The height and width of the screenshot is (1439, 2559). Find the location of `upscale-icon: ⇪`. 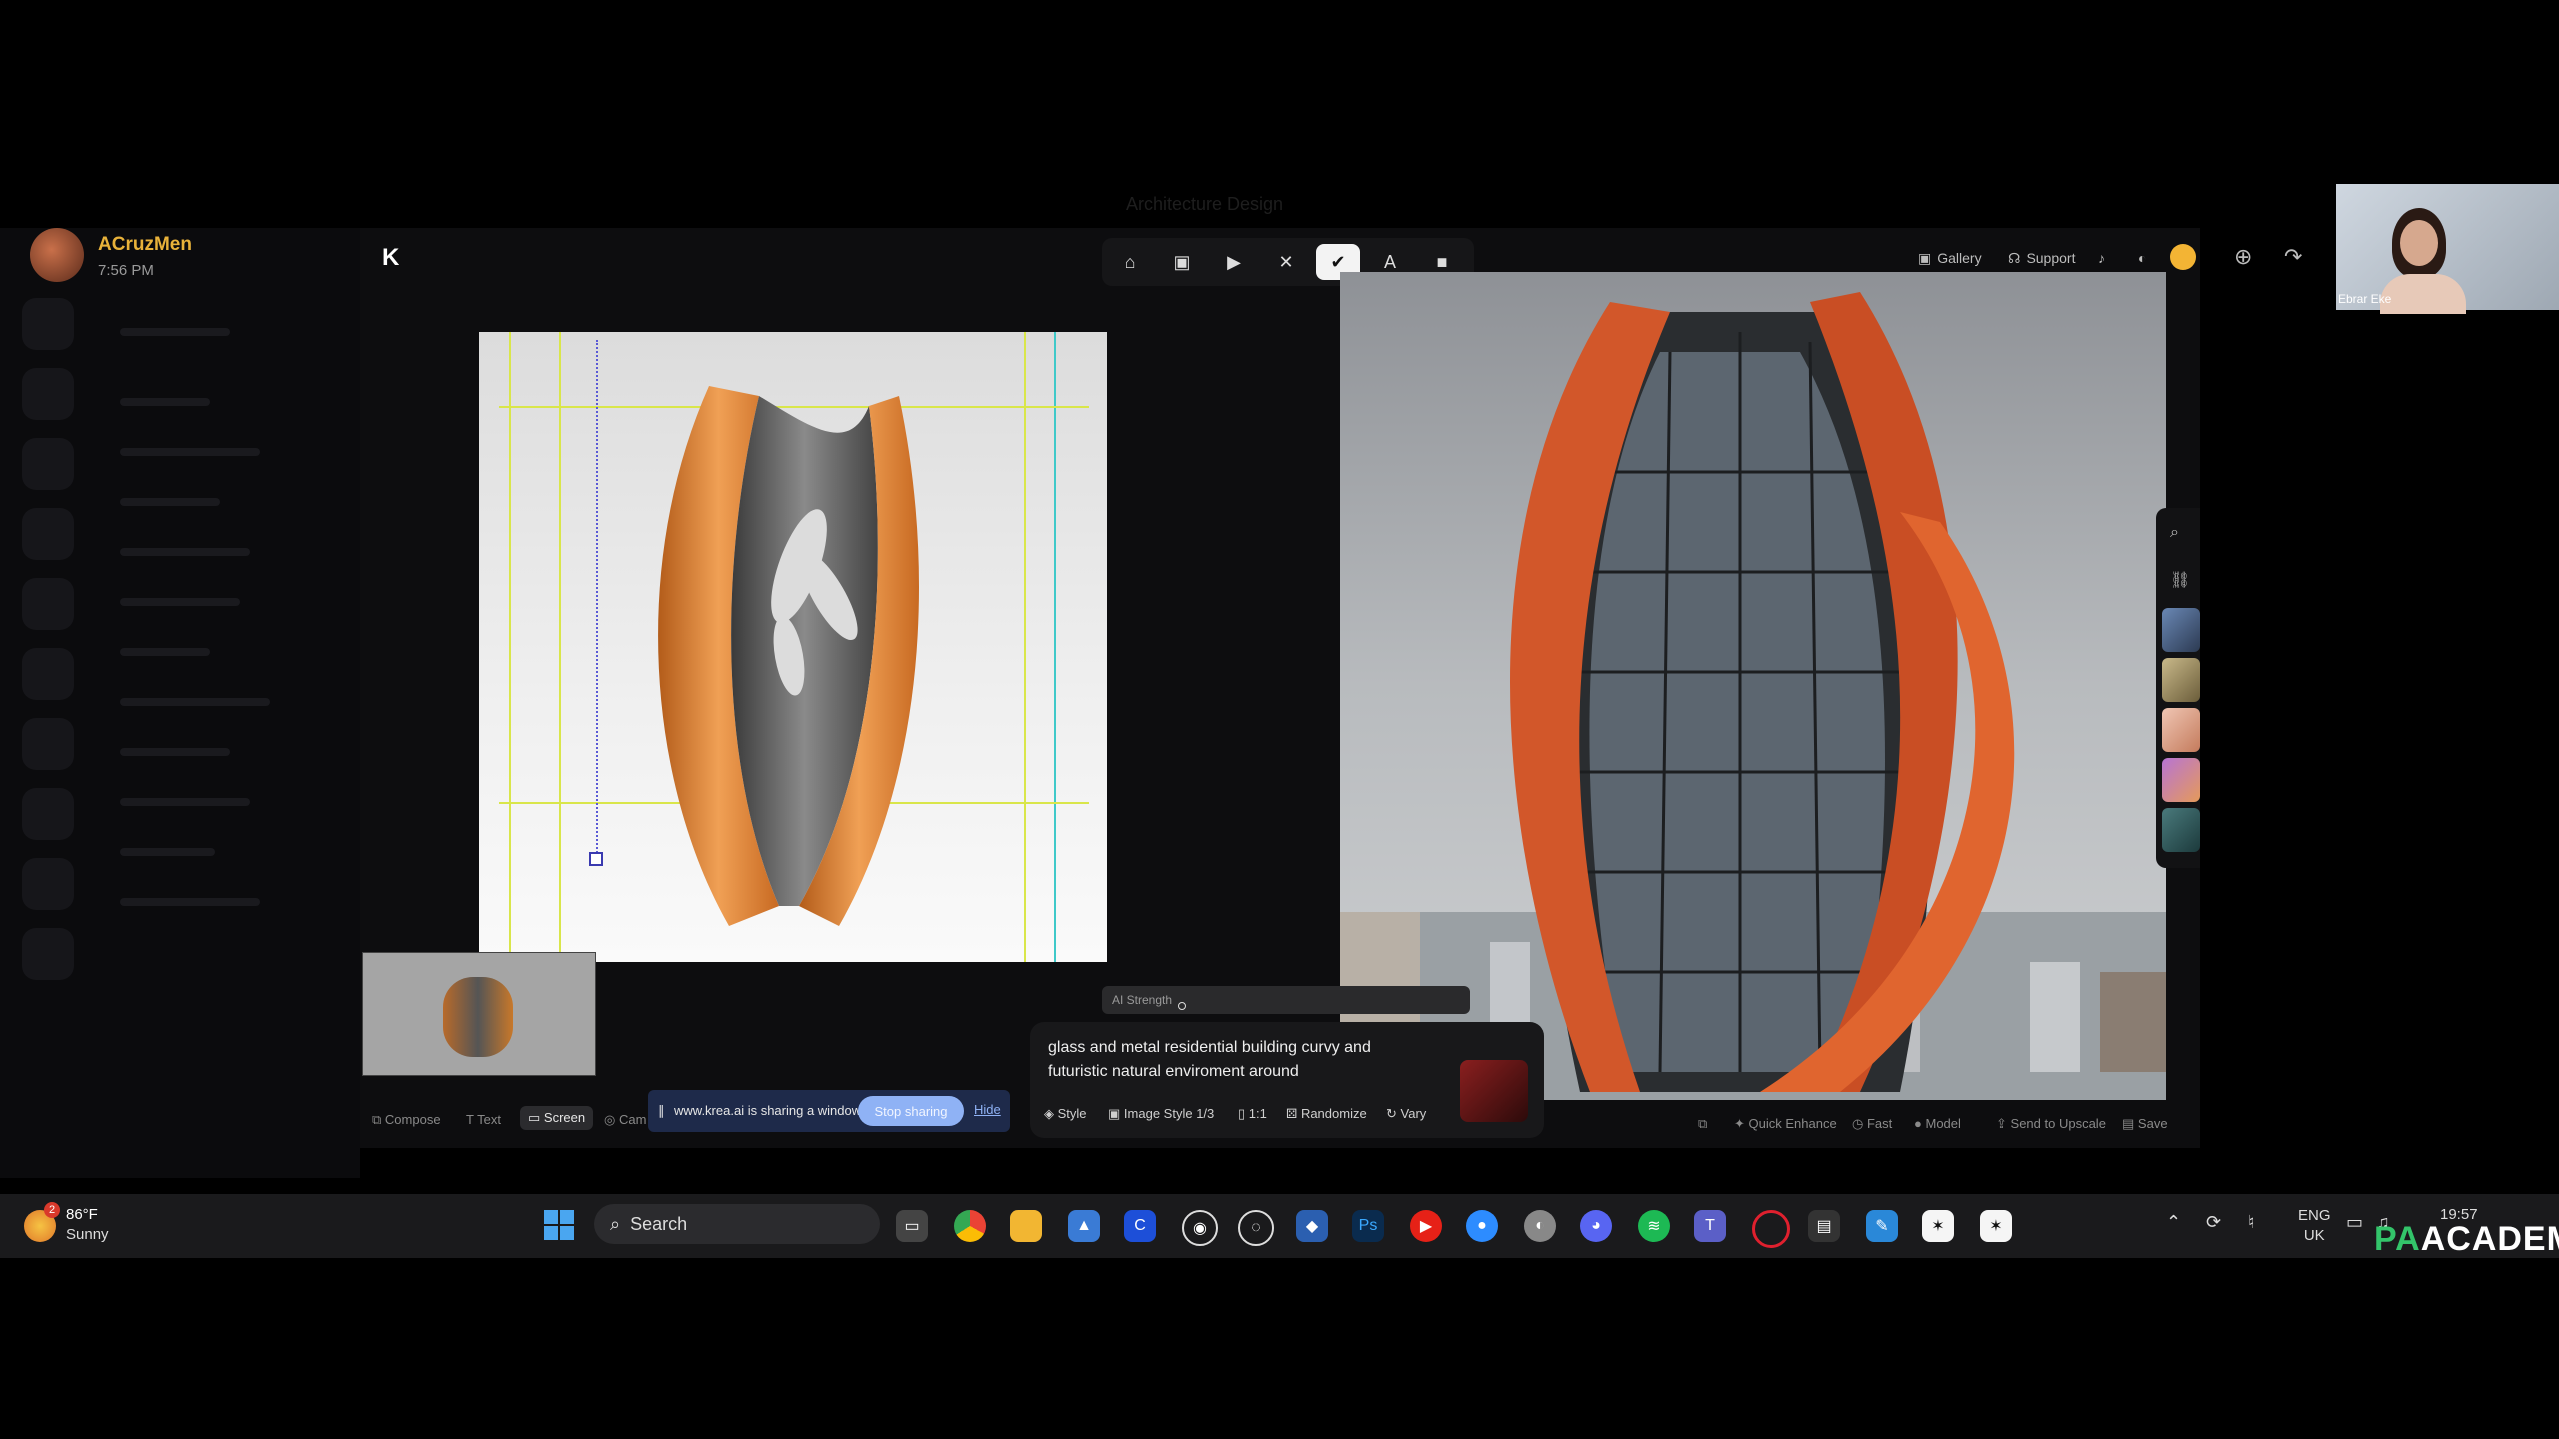

upscale-icon: ⇪ is located at coordinates (2001, 1123).